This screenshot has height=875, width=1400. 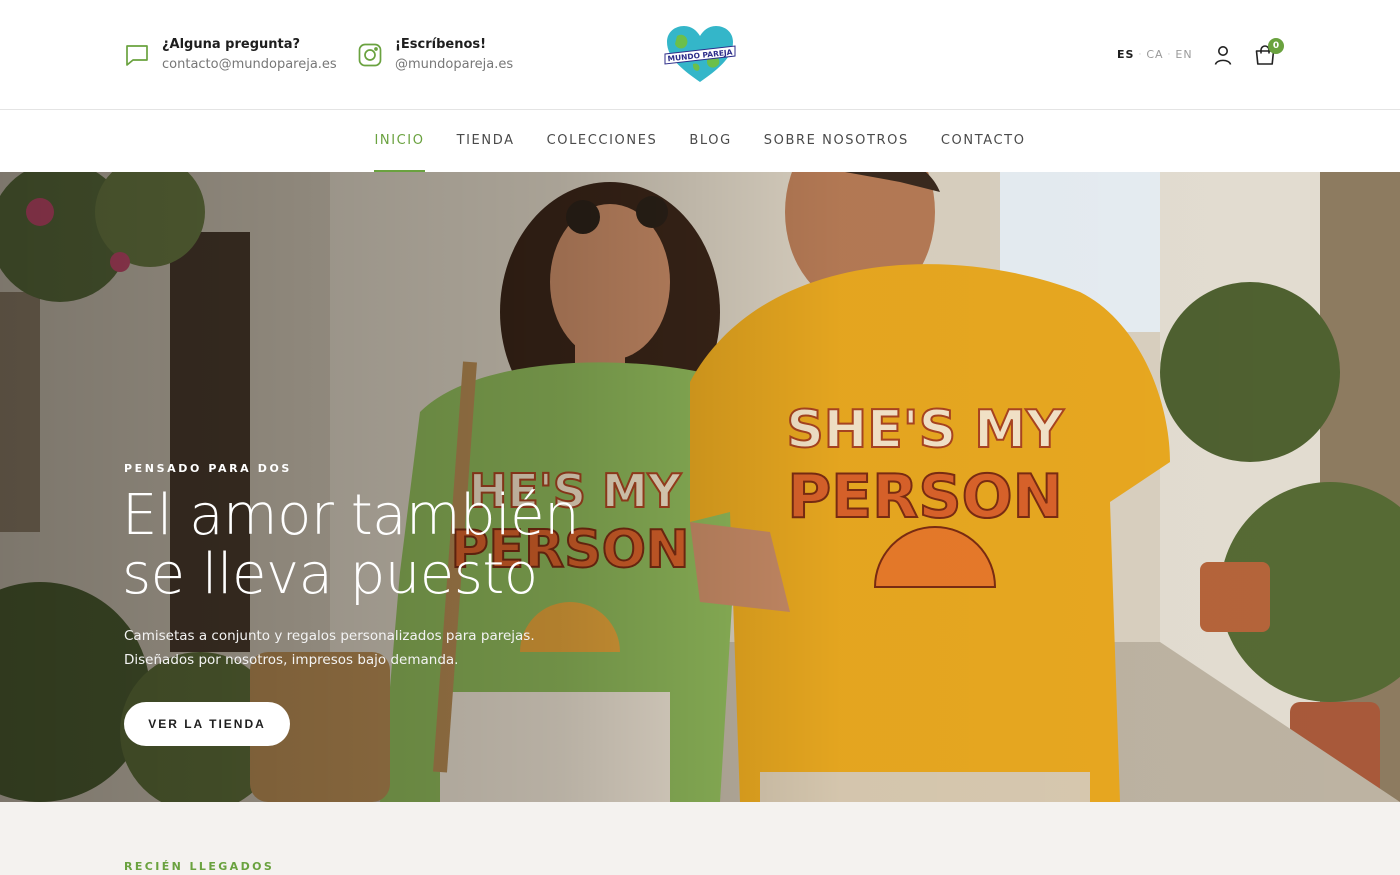 What do you see at coordinates (199, 866) in the screenshot?
I see `new-arrivals-eyebrow: RECIÉN LLEGADOS` at bounding box center [199, 866].